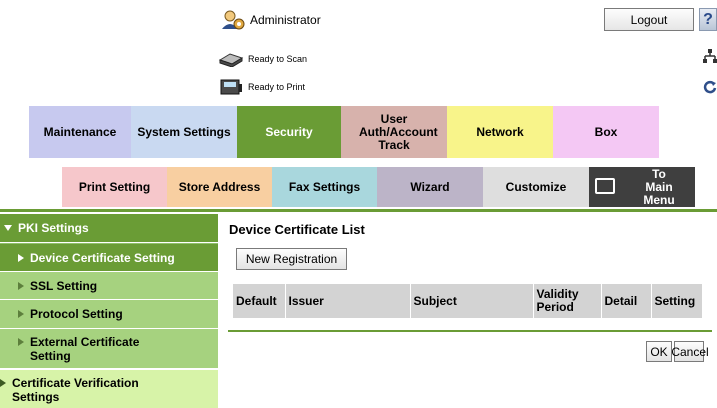 This screenshot has width=717, height=408. Describe the element at coordinates (231, 87) in the screenshot. I see `printer-icon` at that location.